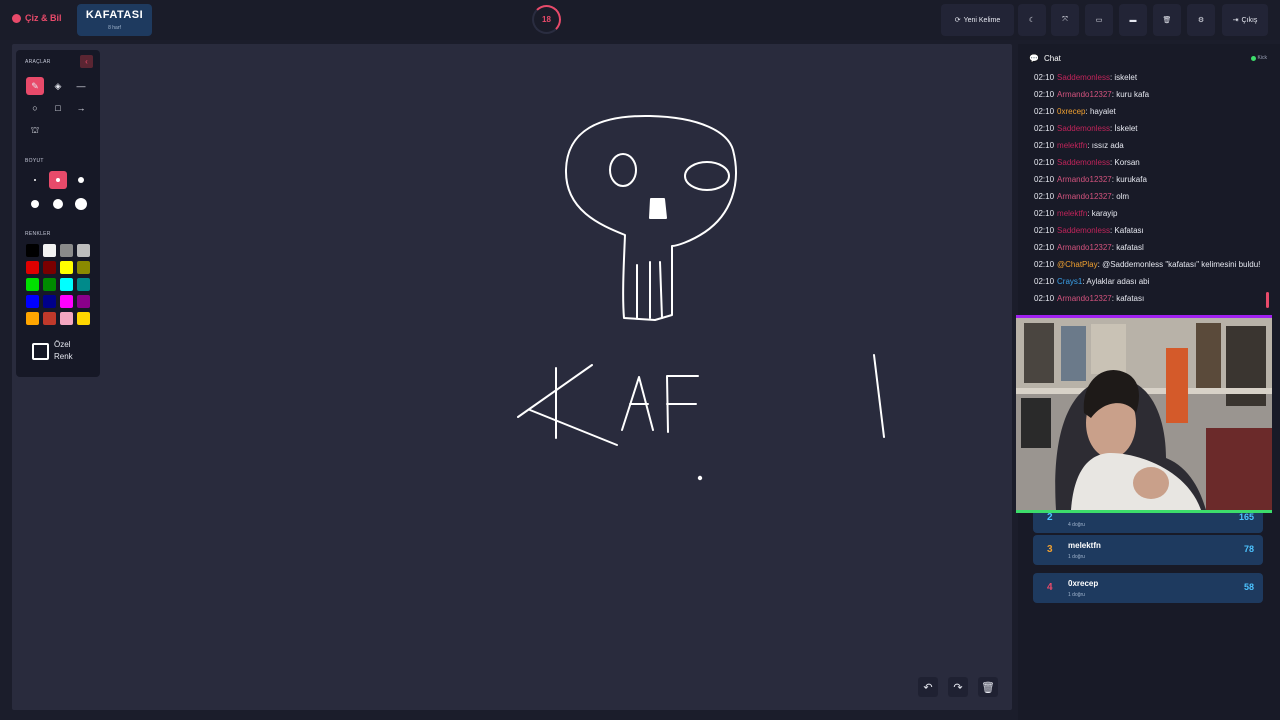 The width and height of the screenshot is (1280, 720). What do you see at coordinates (982, 20) in the screenshot?
I see `new-word-label: Yeni Kelime` at bounding box center [982, 20].